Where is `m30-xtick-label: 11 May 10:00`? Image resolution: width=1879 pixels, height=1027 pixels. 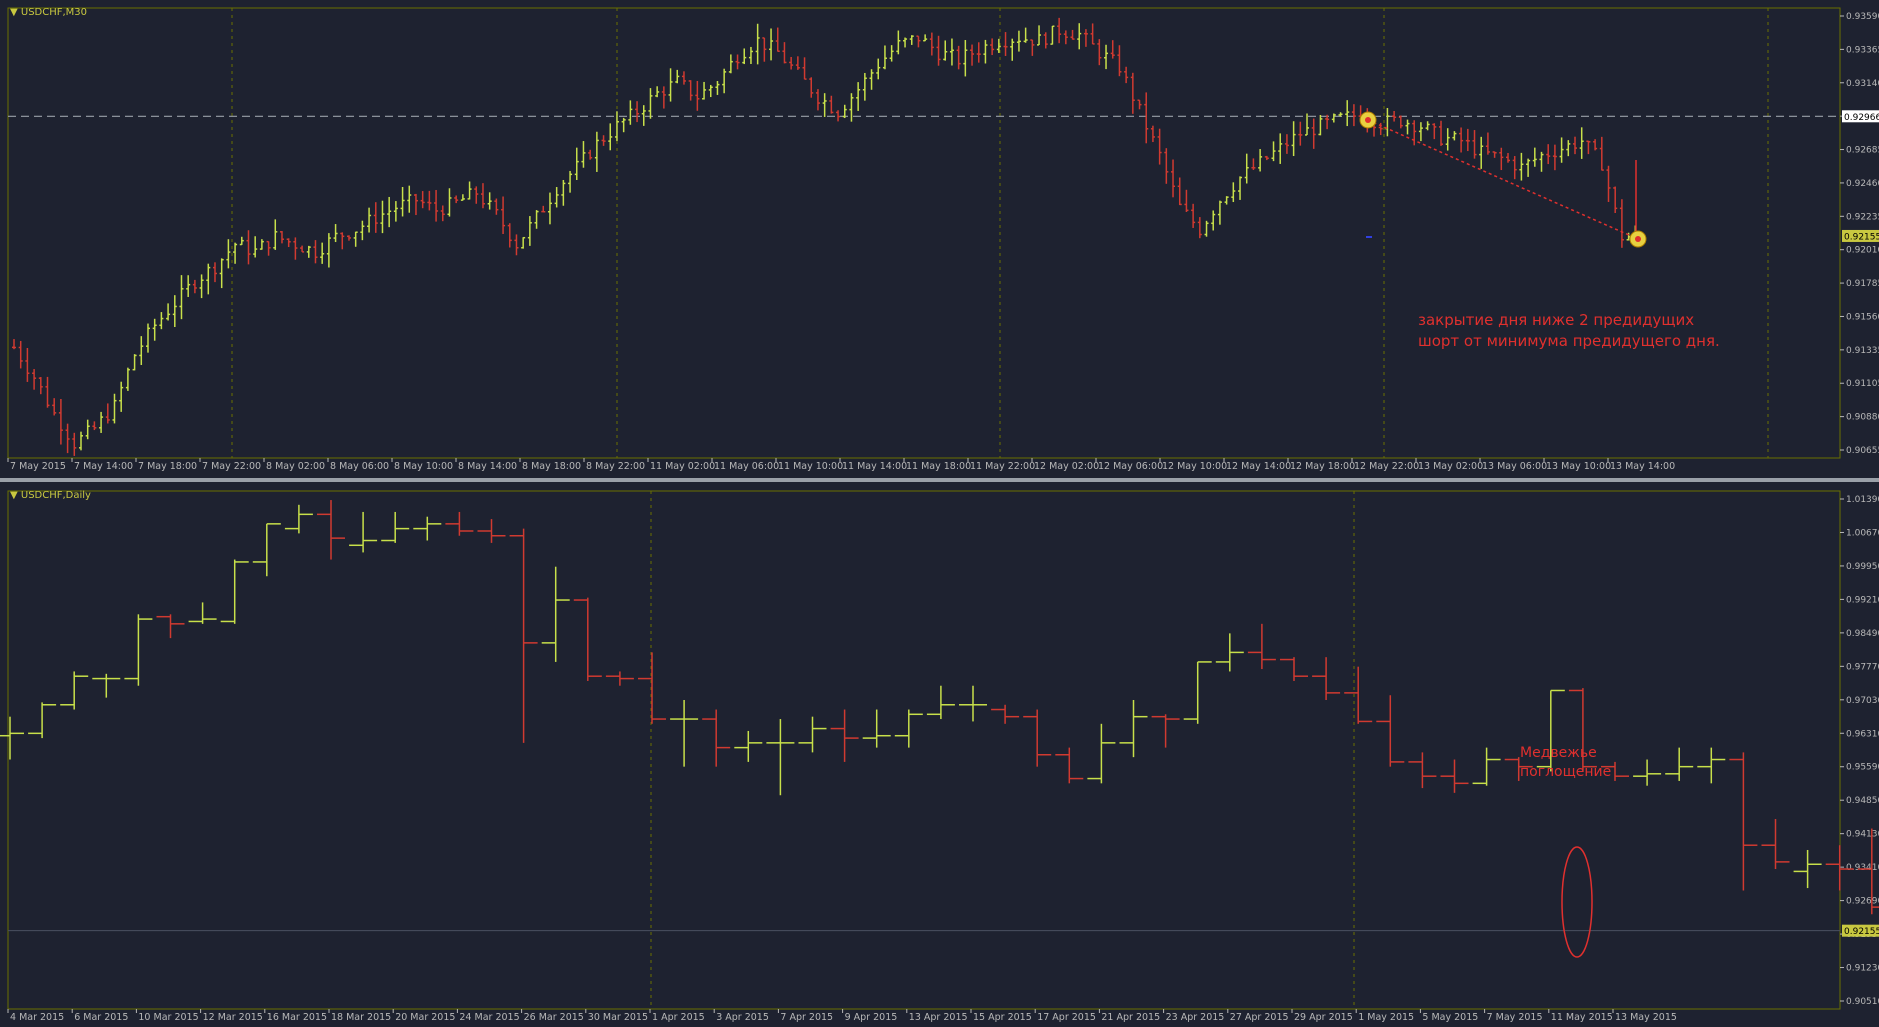
m30-xtick-label: 11 May 10:00 is located at coordinates (810, 466).